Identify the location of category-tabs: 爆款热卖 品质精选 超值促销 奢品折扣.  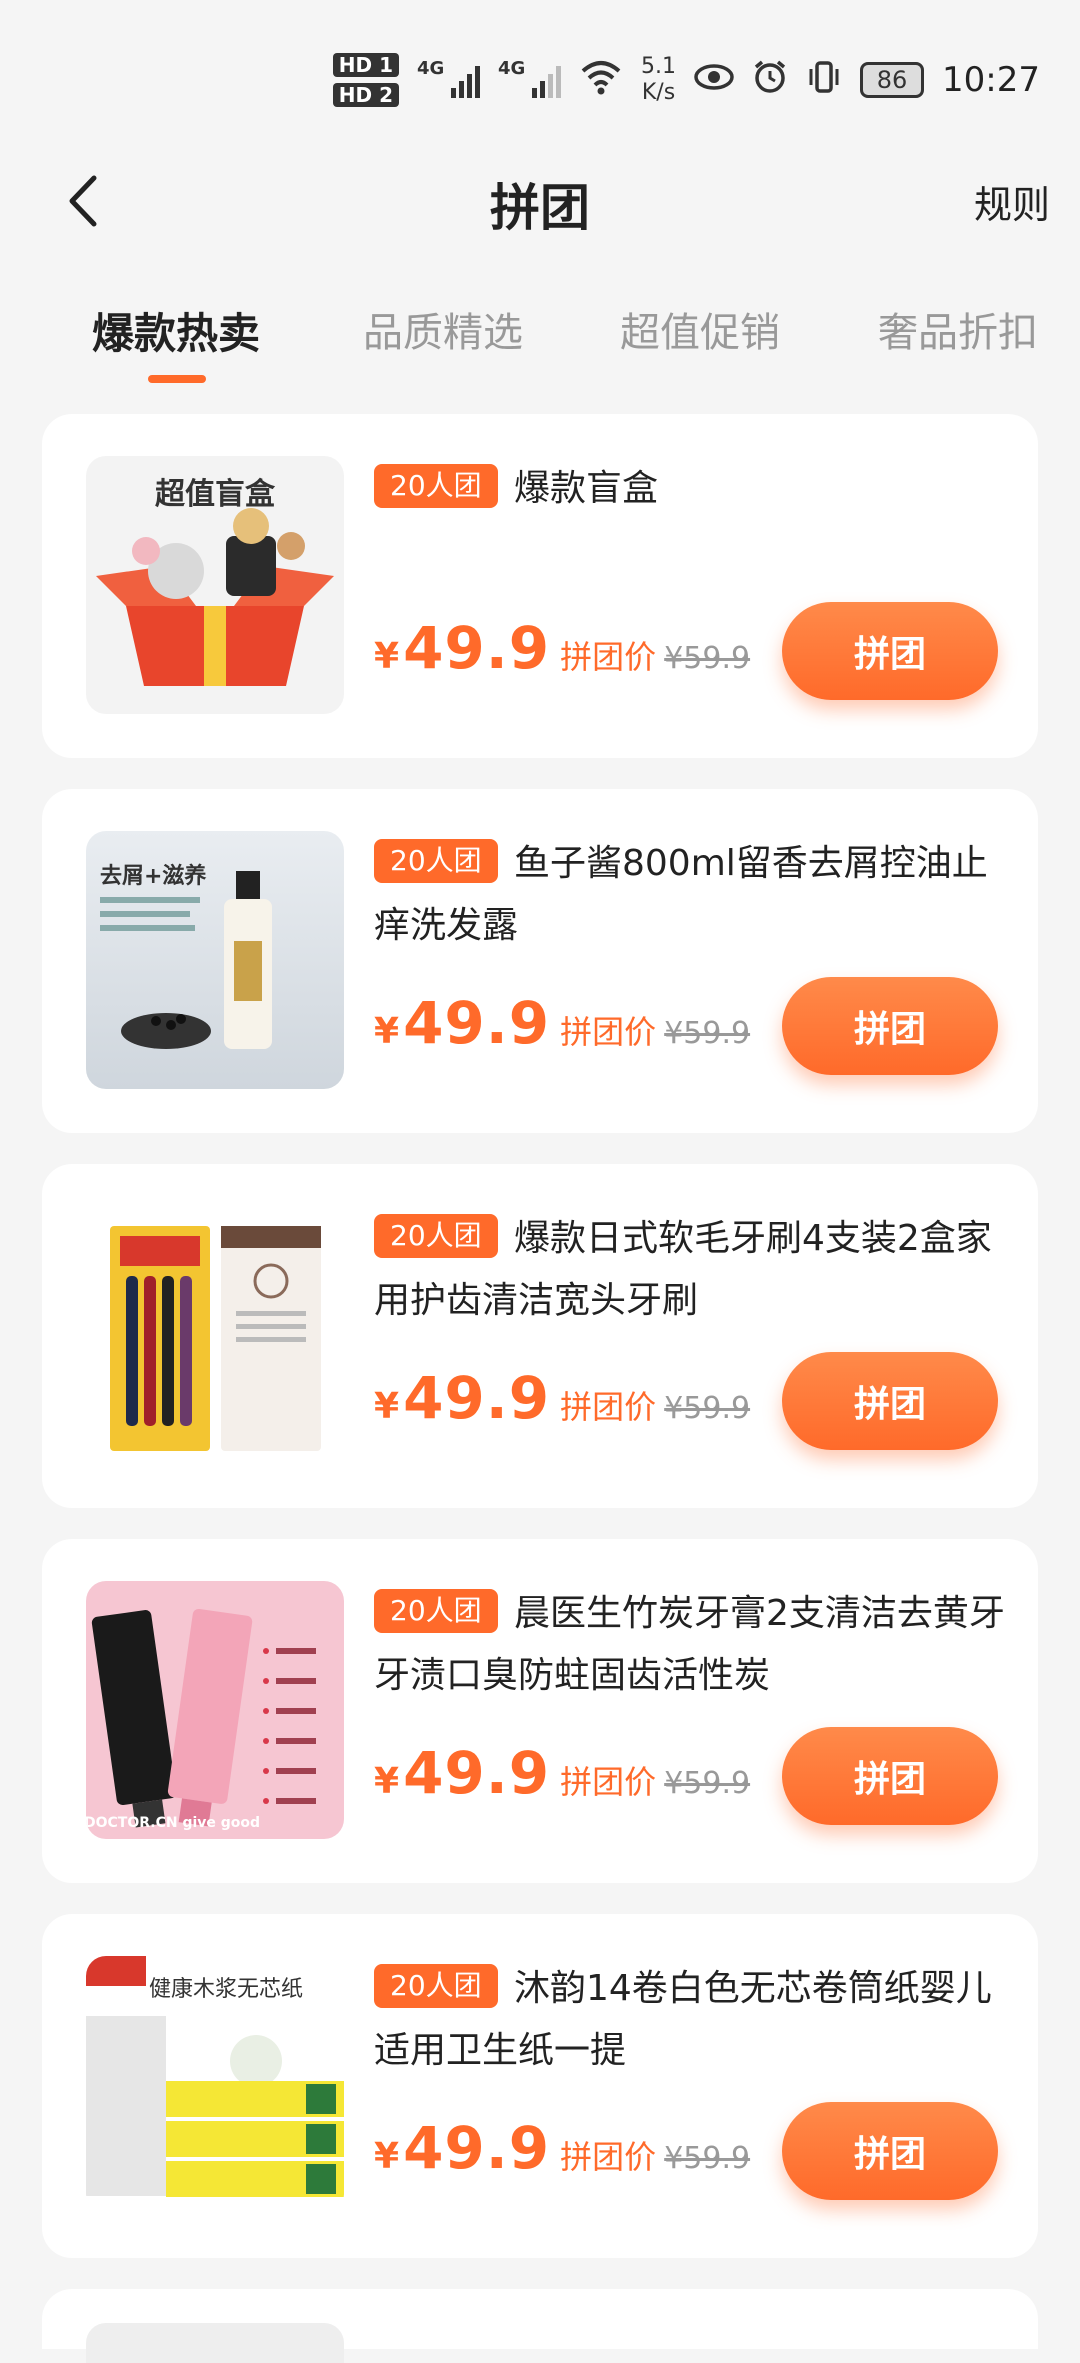
(540, 350).